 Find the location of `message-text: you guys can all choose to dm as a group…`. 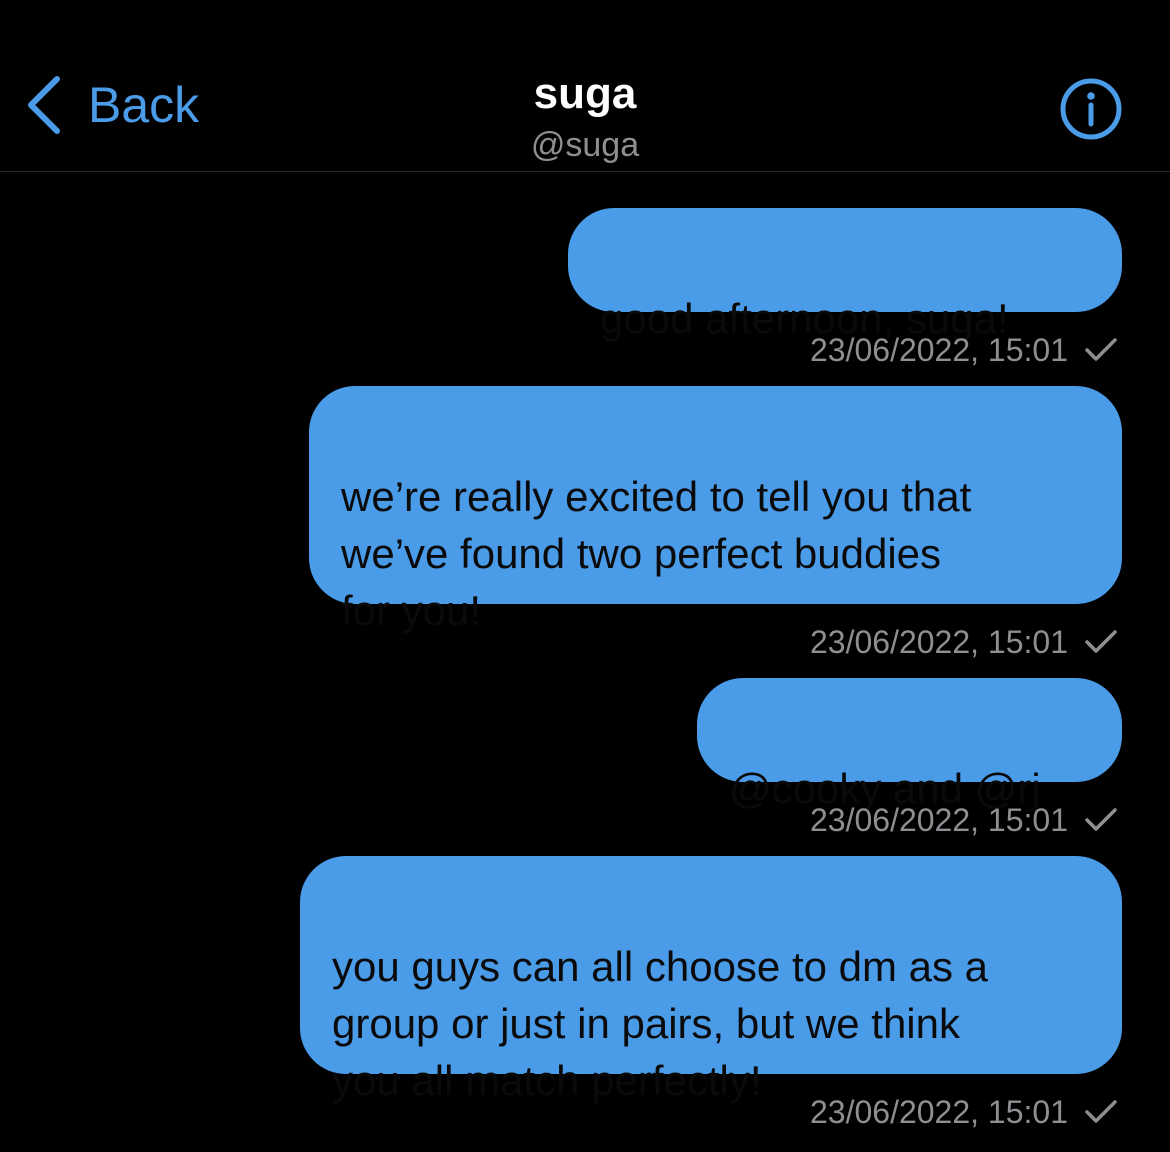

message-text: you guys can all choose to dm as a group… is located at coordinates (660, 1023).